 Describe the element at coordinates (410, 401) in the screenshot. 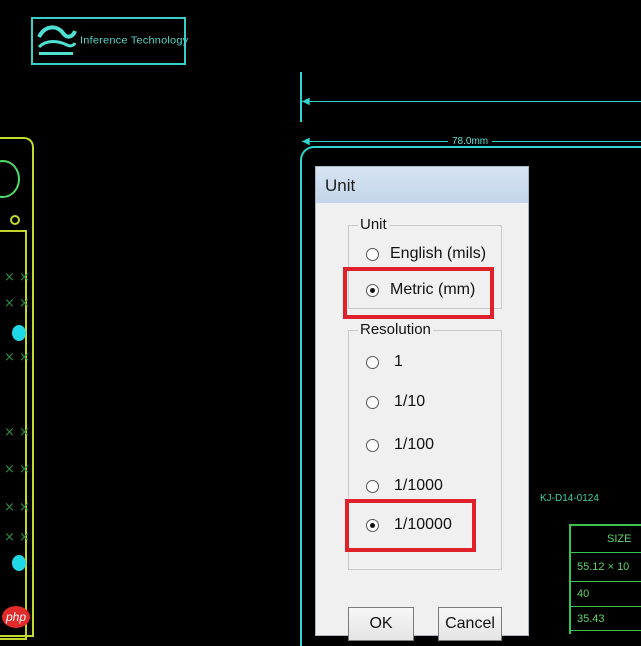

I see `radio-label: 1/10` at that location.